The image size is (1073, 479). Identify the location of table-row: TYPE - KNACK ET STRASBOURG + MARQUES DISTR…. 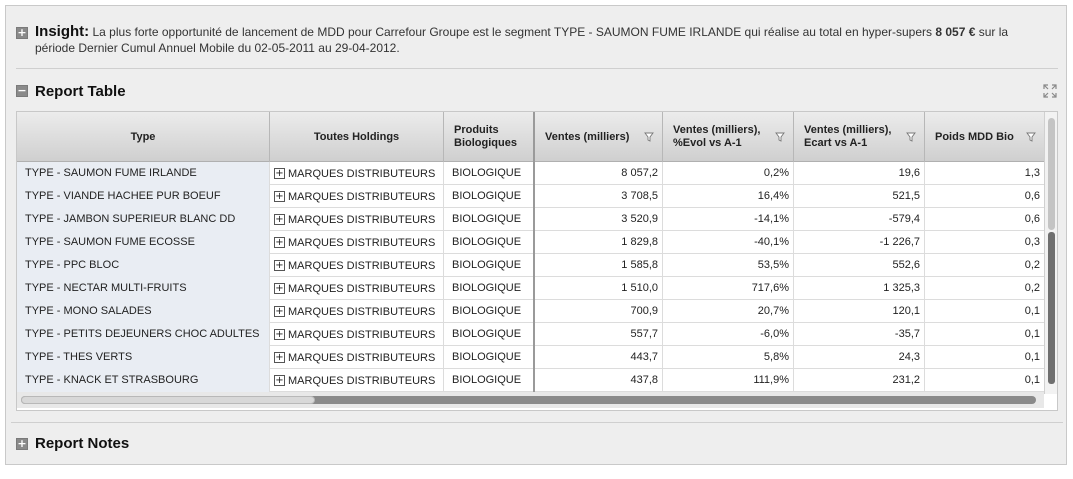
(530, 380).